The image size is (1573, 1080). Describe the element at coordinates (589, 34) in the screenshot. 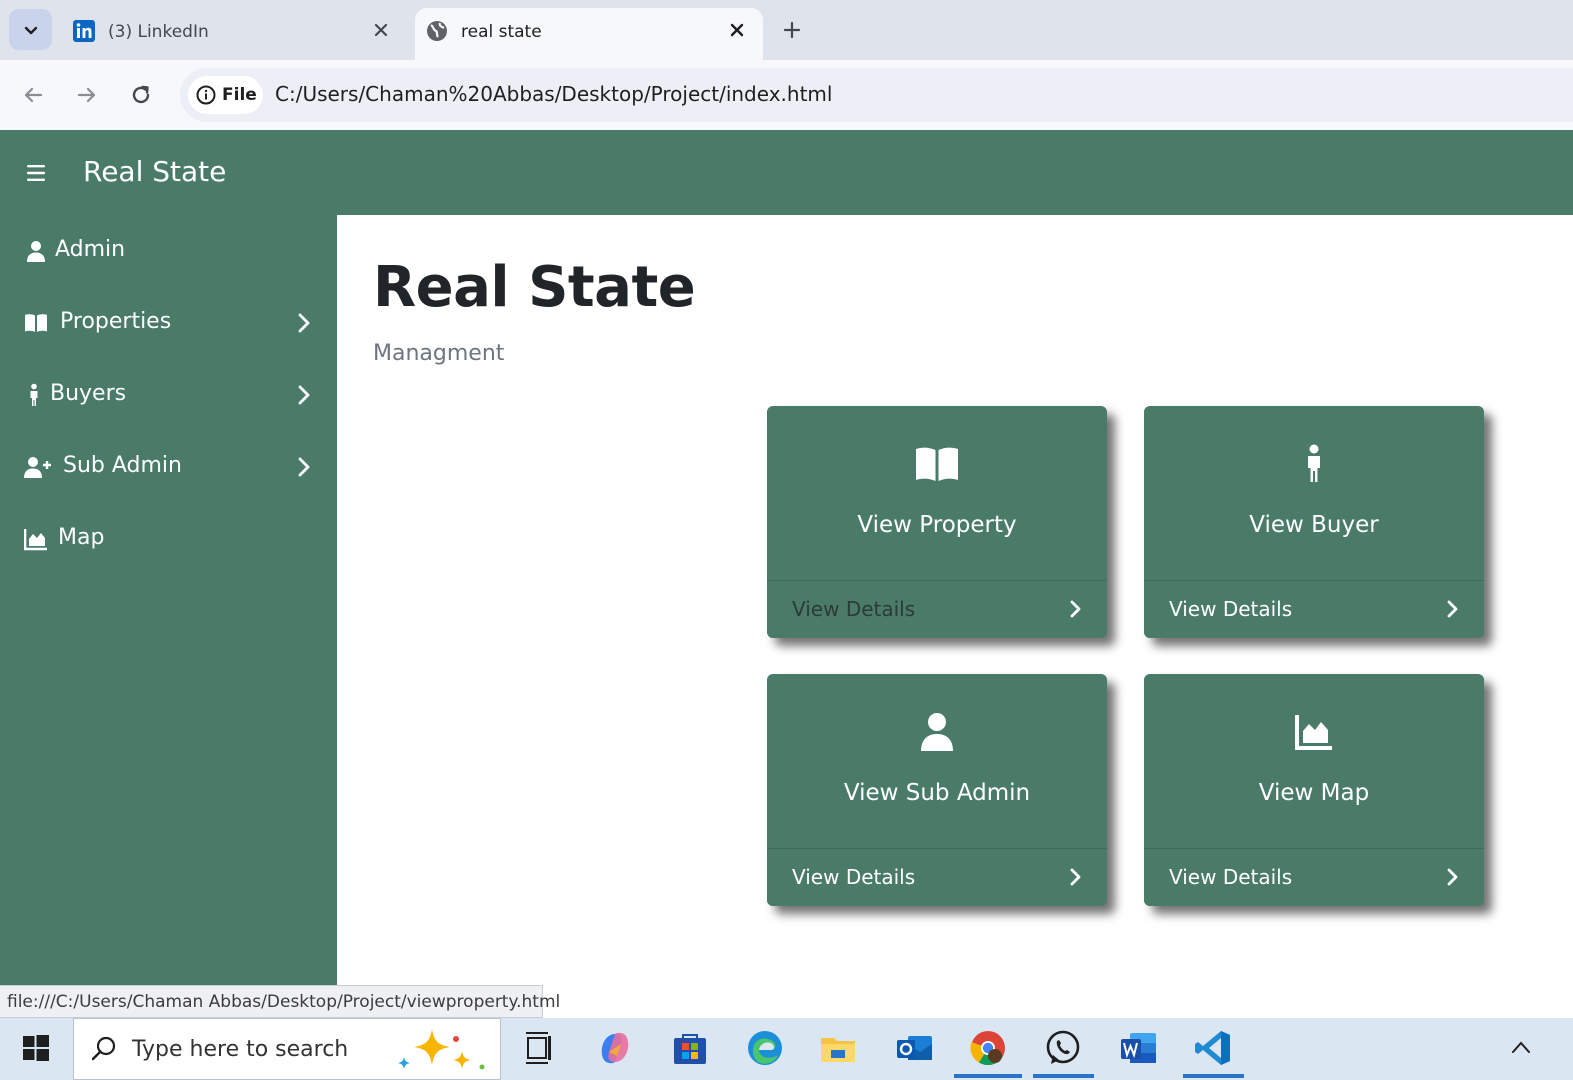

I see `tab-real-state: real state` at that location.